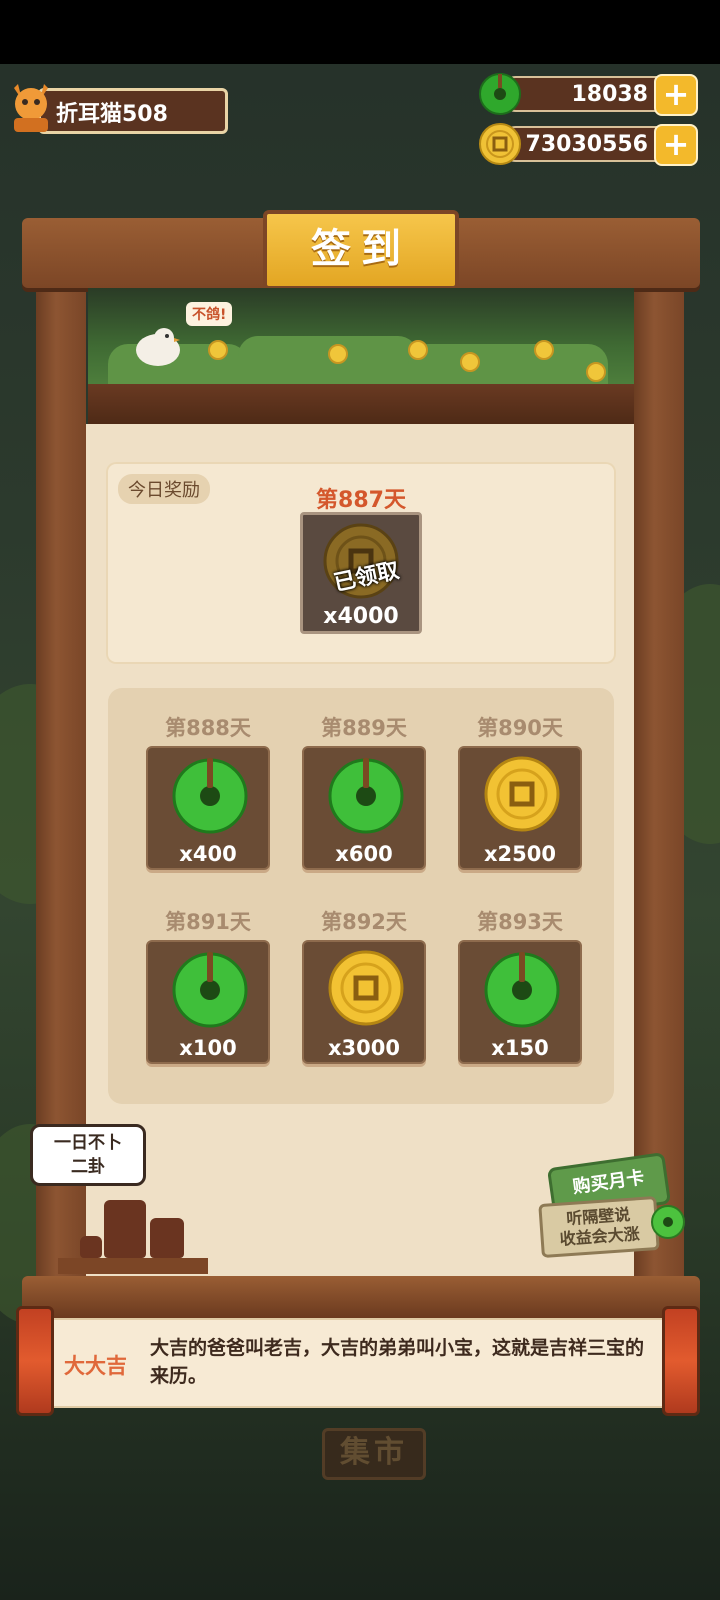 The image size is (720, 1600). Describe the element at coordinates (599, 1227) in the screenshot. I see `month-card-sign: 听隔壁说 收益会大涨` at that location.